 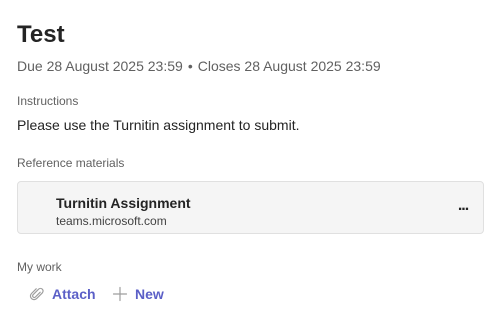 I want to click on plus-icon, so click(x=120, y=294).